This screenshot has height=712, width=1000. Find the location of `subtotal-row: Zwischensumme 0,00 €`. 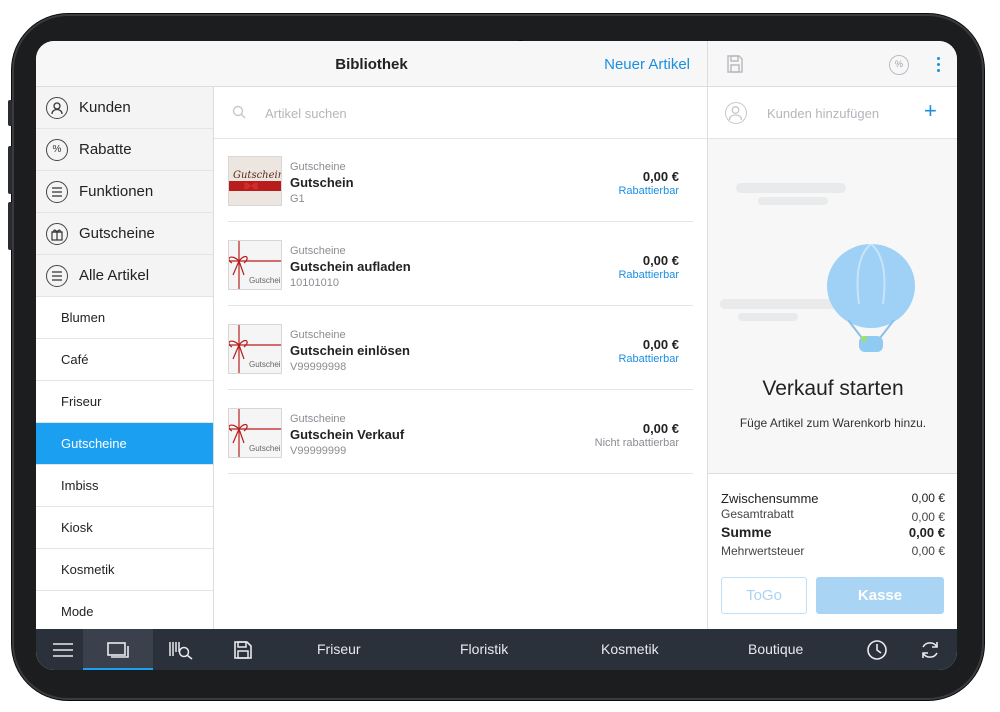

subtotal-row: Zwischensumme 0,00 € is located at coordinates (833, 498).